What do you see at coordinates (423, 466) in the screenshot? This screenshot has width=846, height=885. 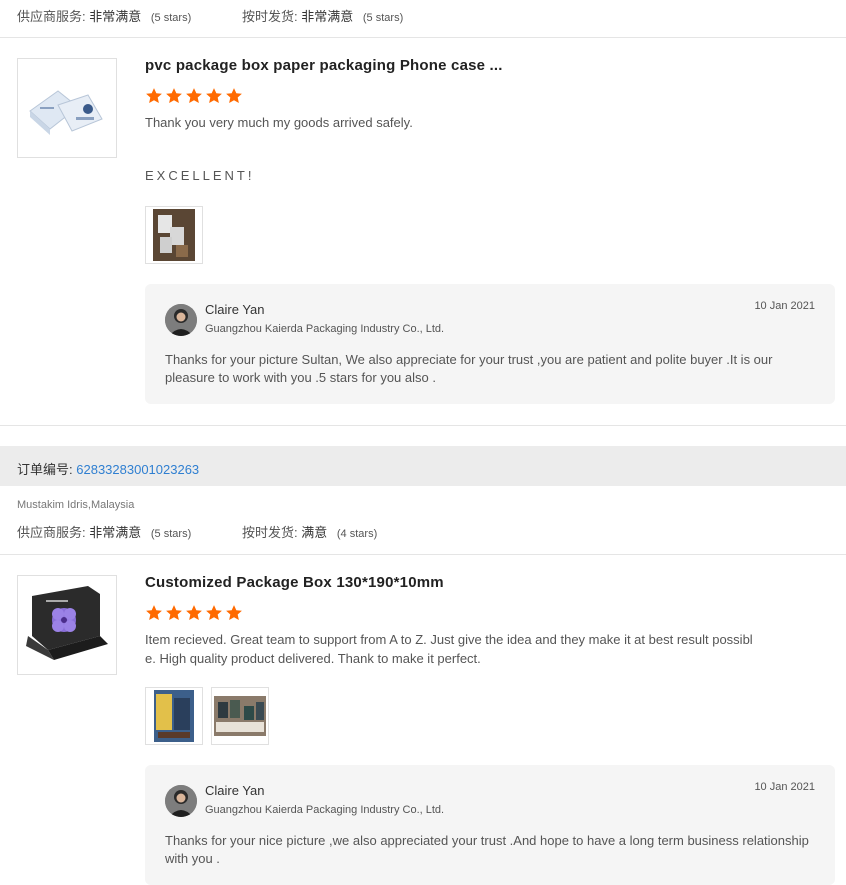 I see `order-header: 订单编号: 62833283001023263` at bounding box center [423, 466].